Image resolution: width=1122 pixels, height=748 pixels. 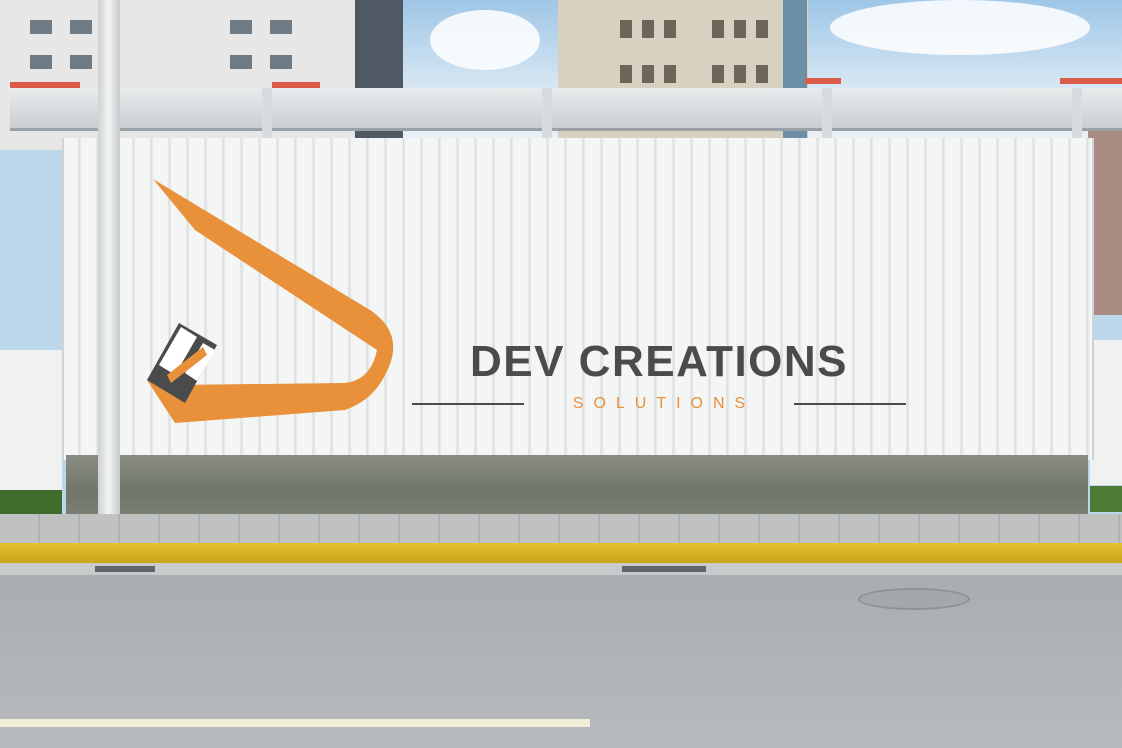 I want to click on concrete-base-wall, so click(x=577, y=487).